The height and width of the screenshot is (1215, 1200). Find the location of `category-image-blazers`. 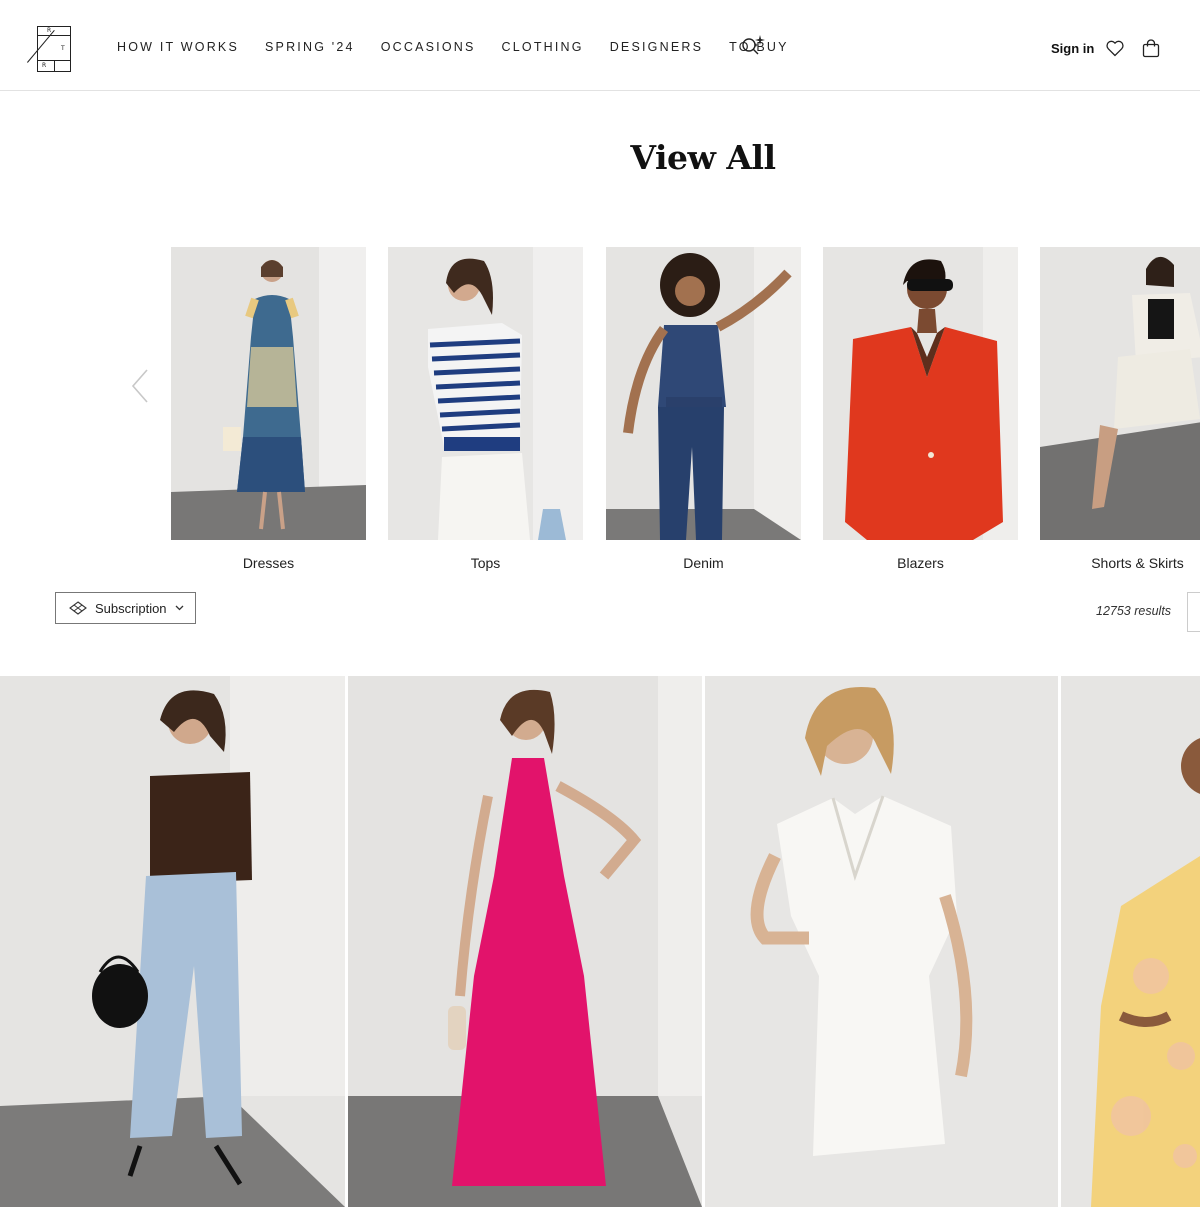

category-image-blazers is located at coordinates (920, 393).